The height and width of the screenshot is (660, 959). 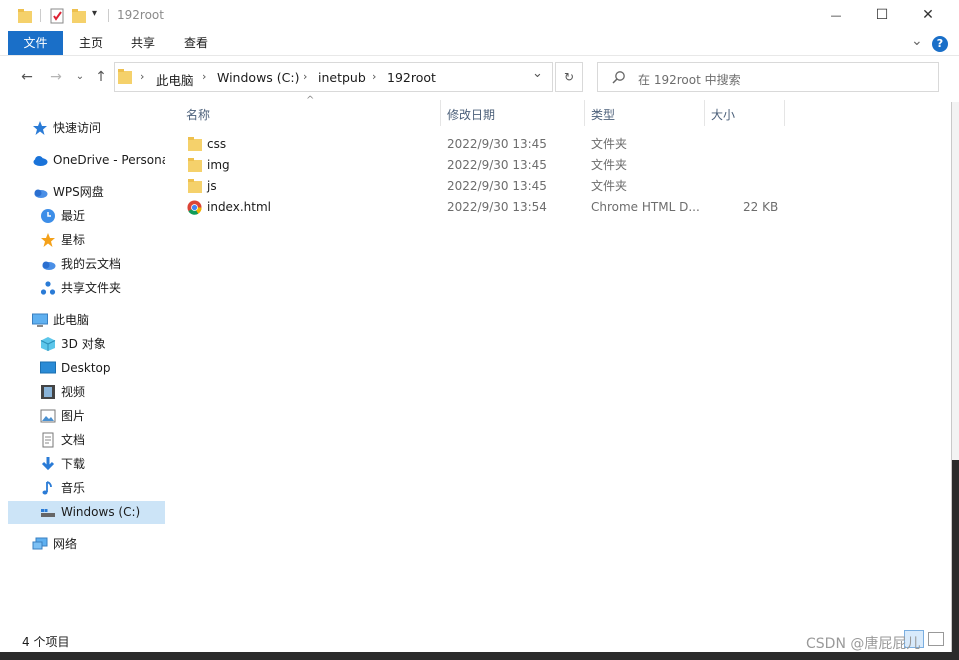 What do you see at coordinates (71, 320) in the screenshot?
I see `nav-label: 此电脑` at bounding box center [71, 320].